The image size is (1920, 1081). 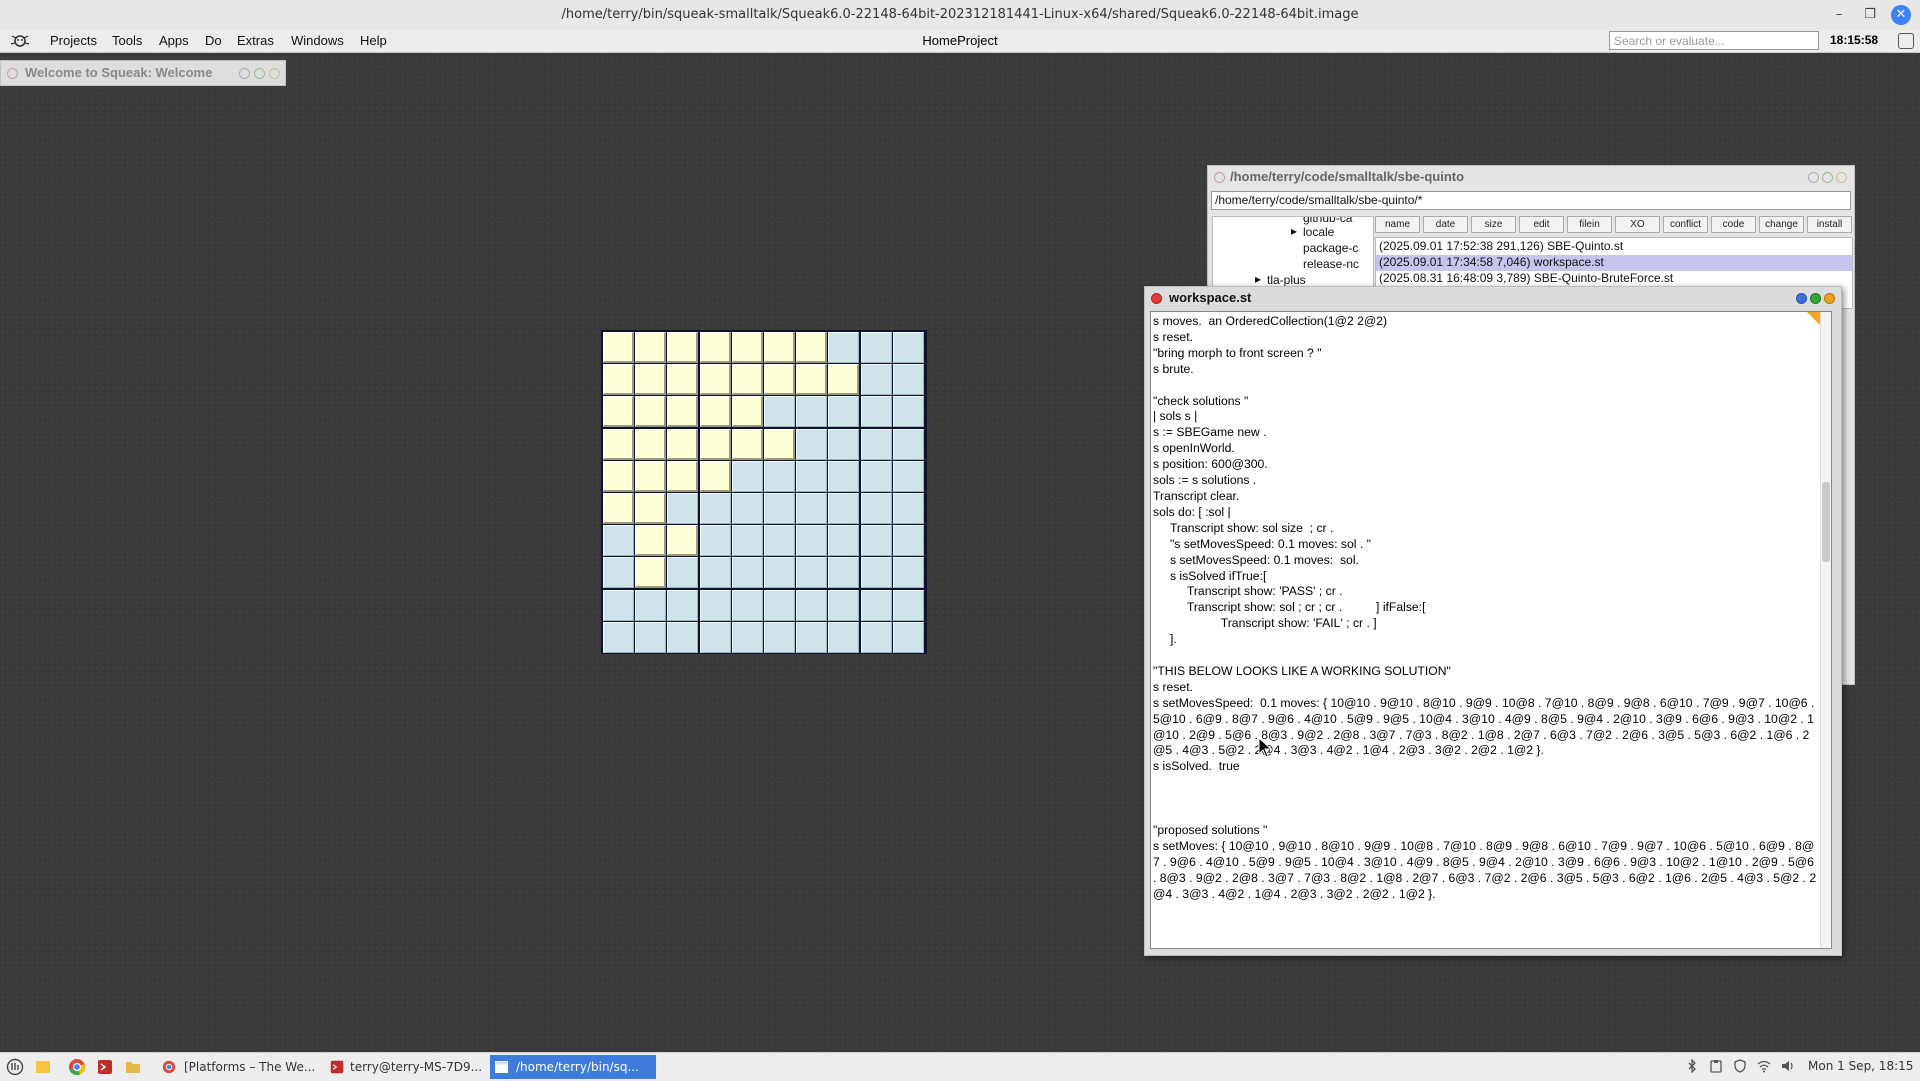 What do you see at coordinates (1330, 248) in the screenshot?
I see `tree-node: package-c` at bounding box center [1330, 248].